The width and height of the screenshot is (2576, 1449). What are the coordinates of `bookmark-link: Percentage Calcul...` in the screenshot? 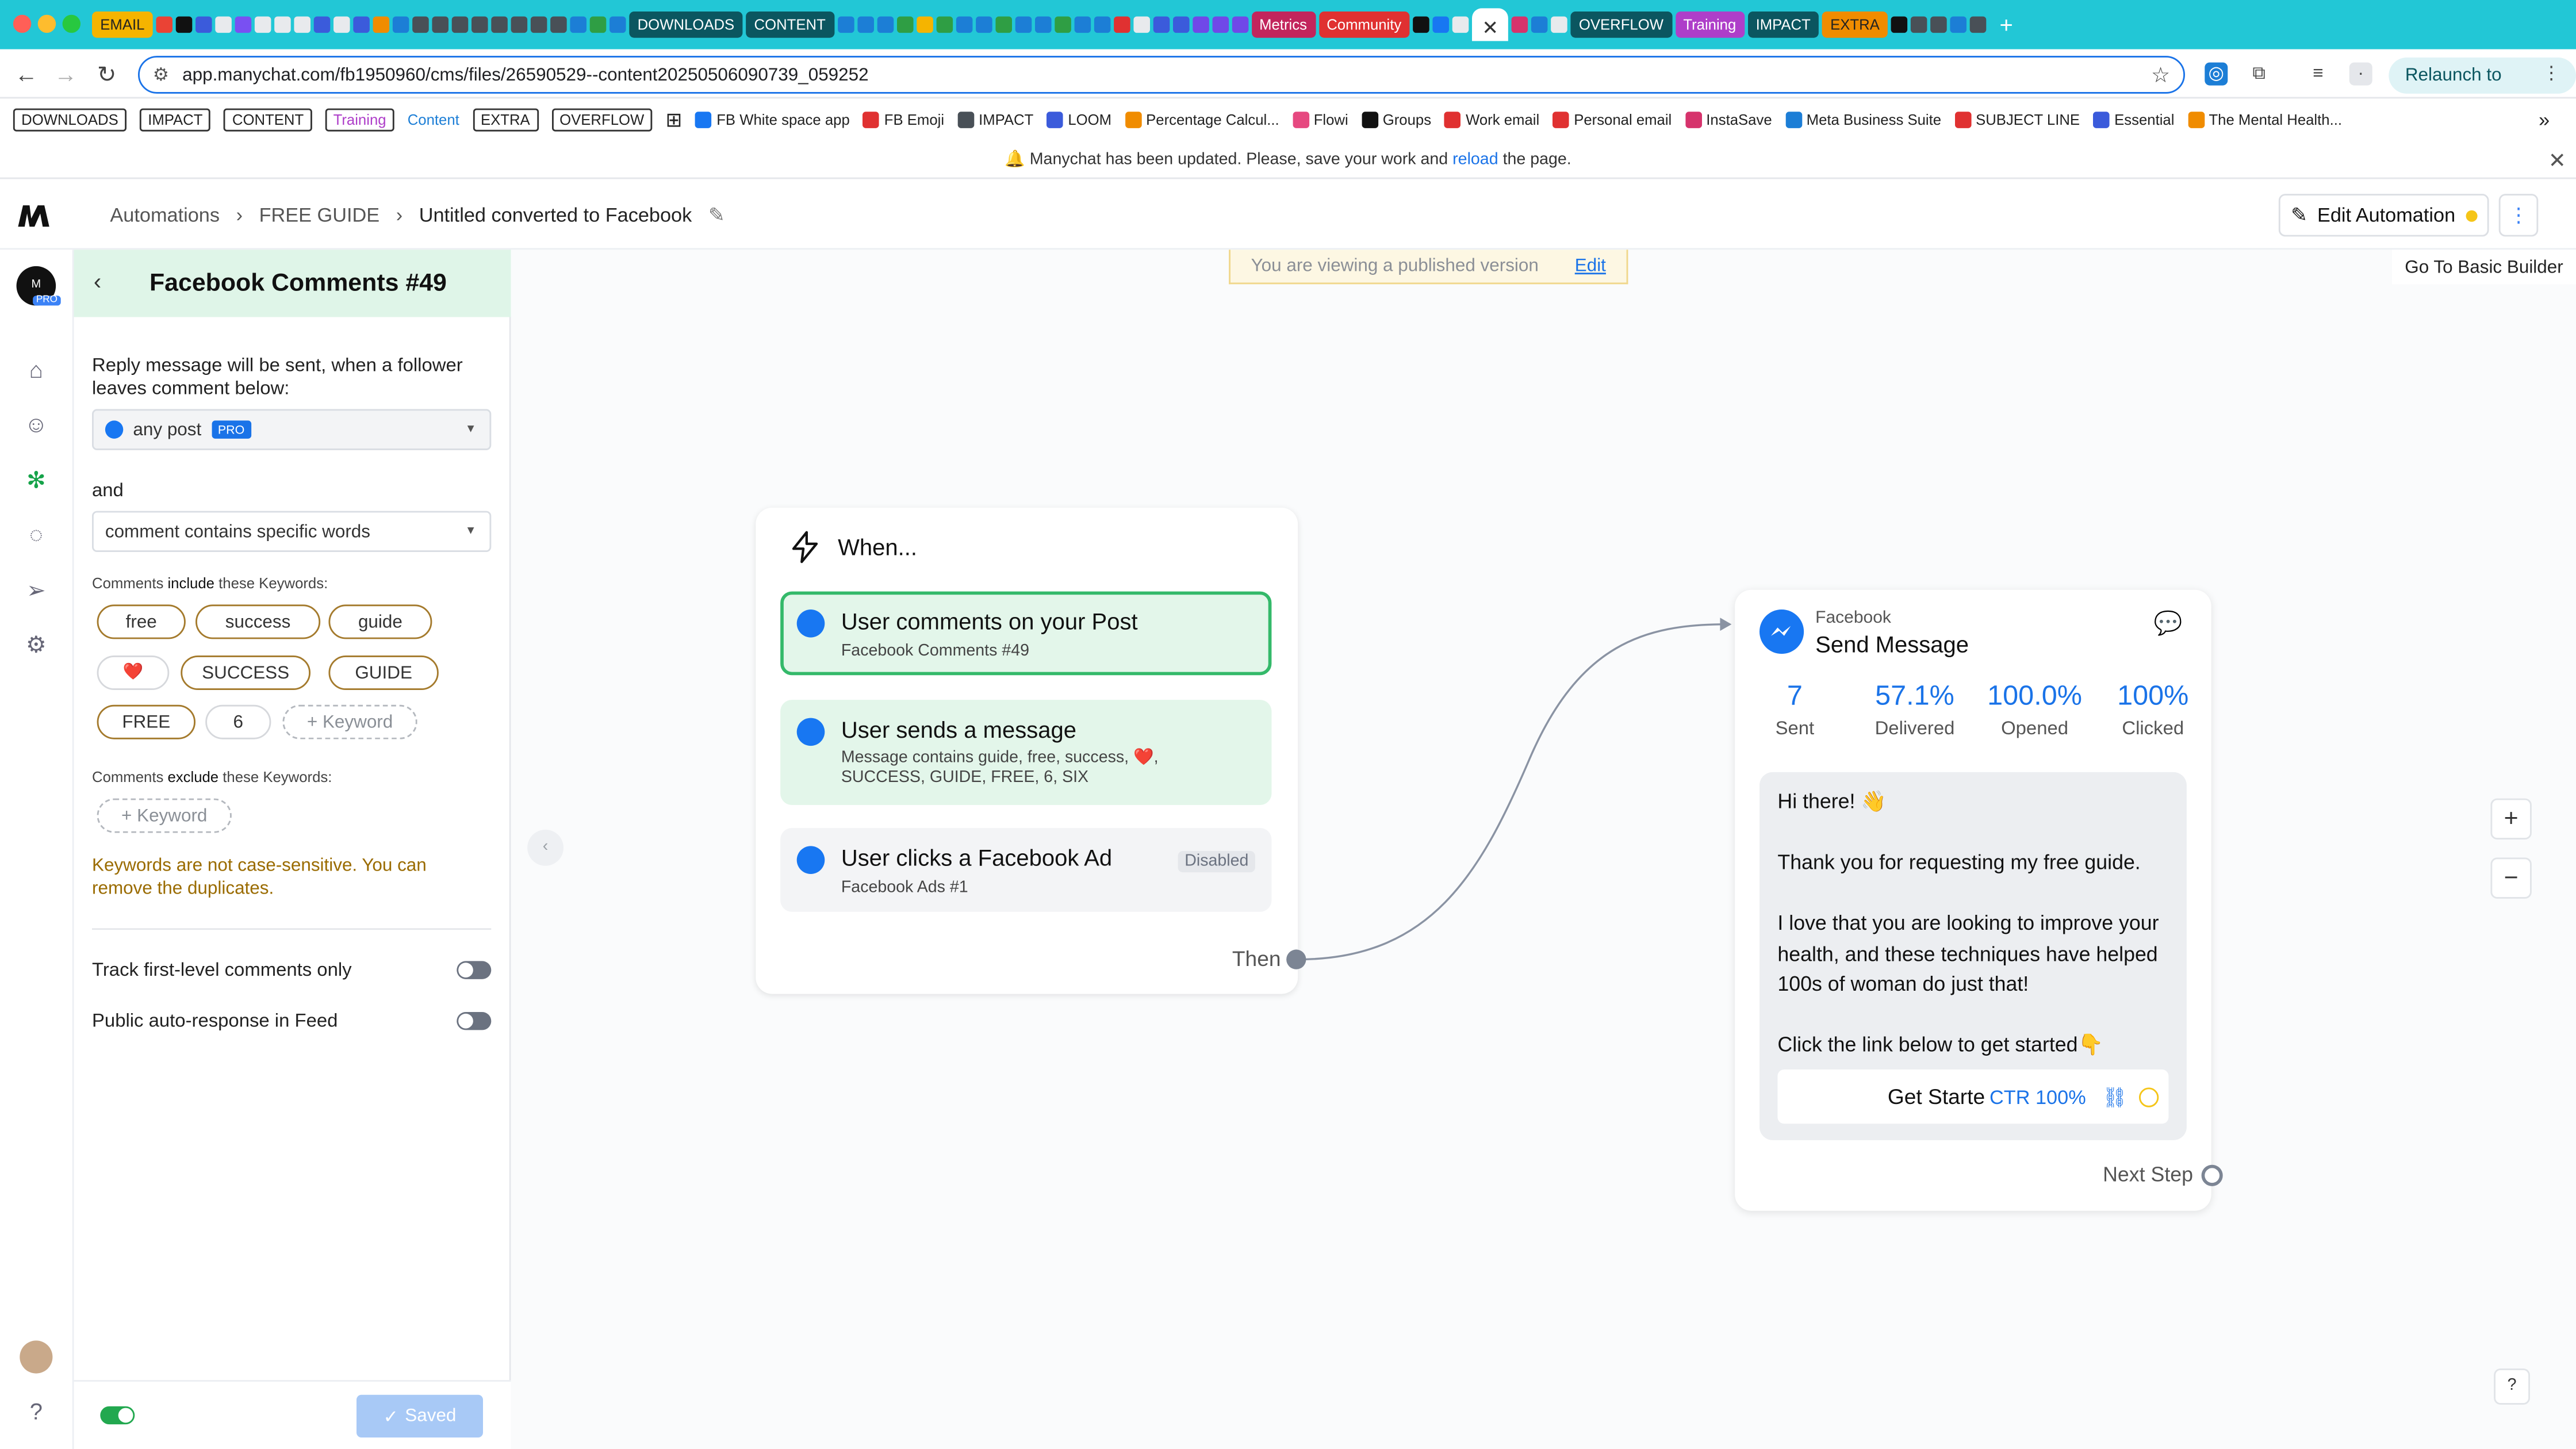 It's located at (1201, 120).